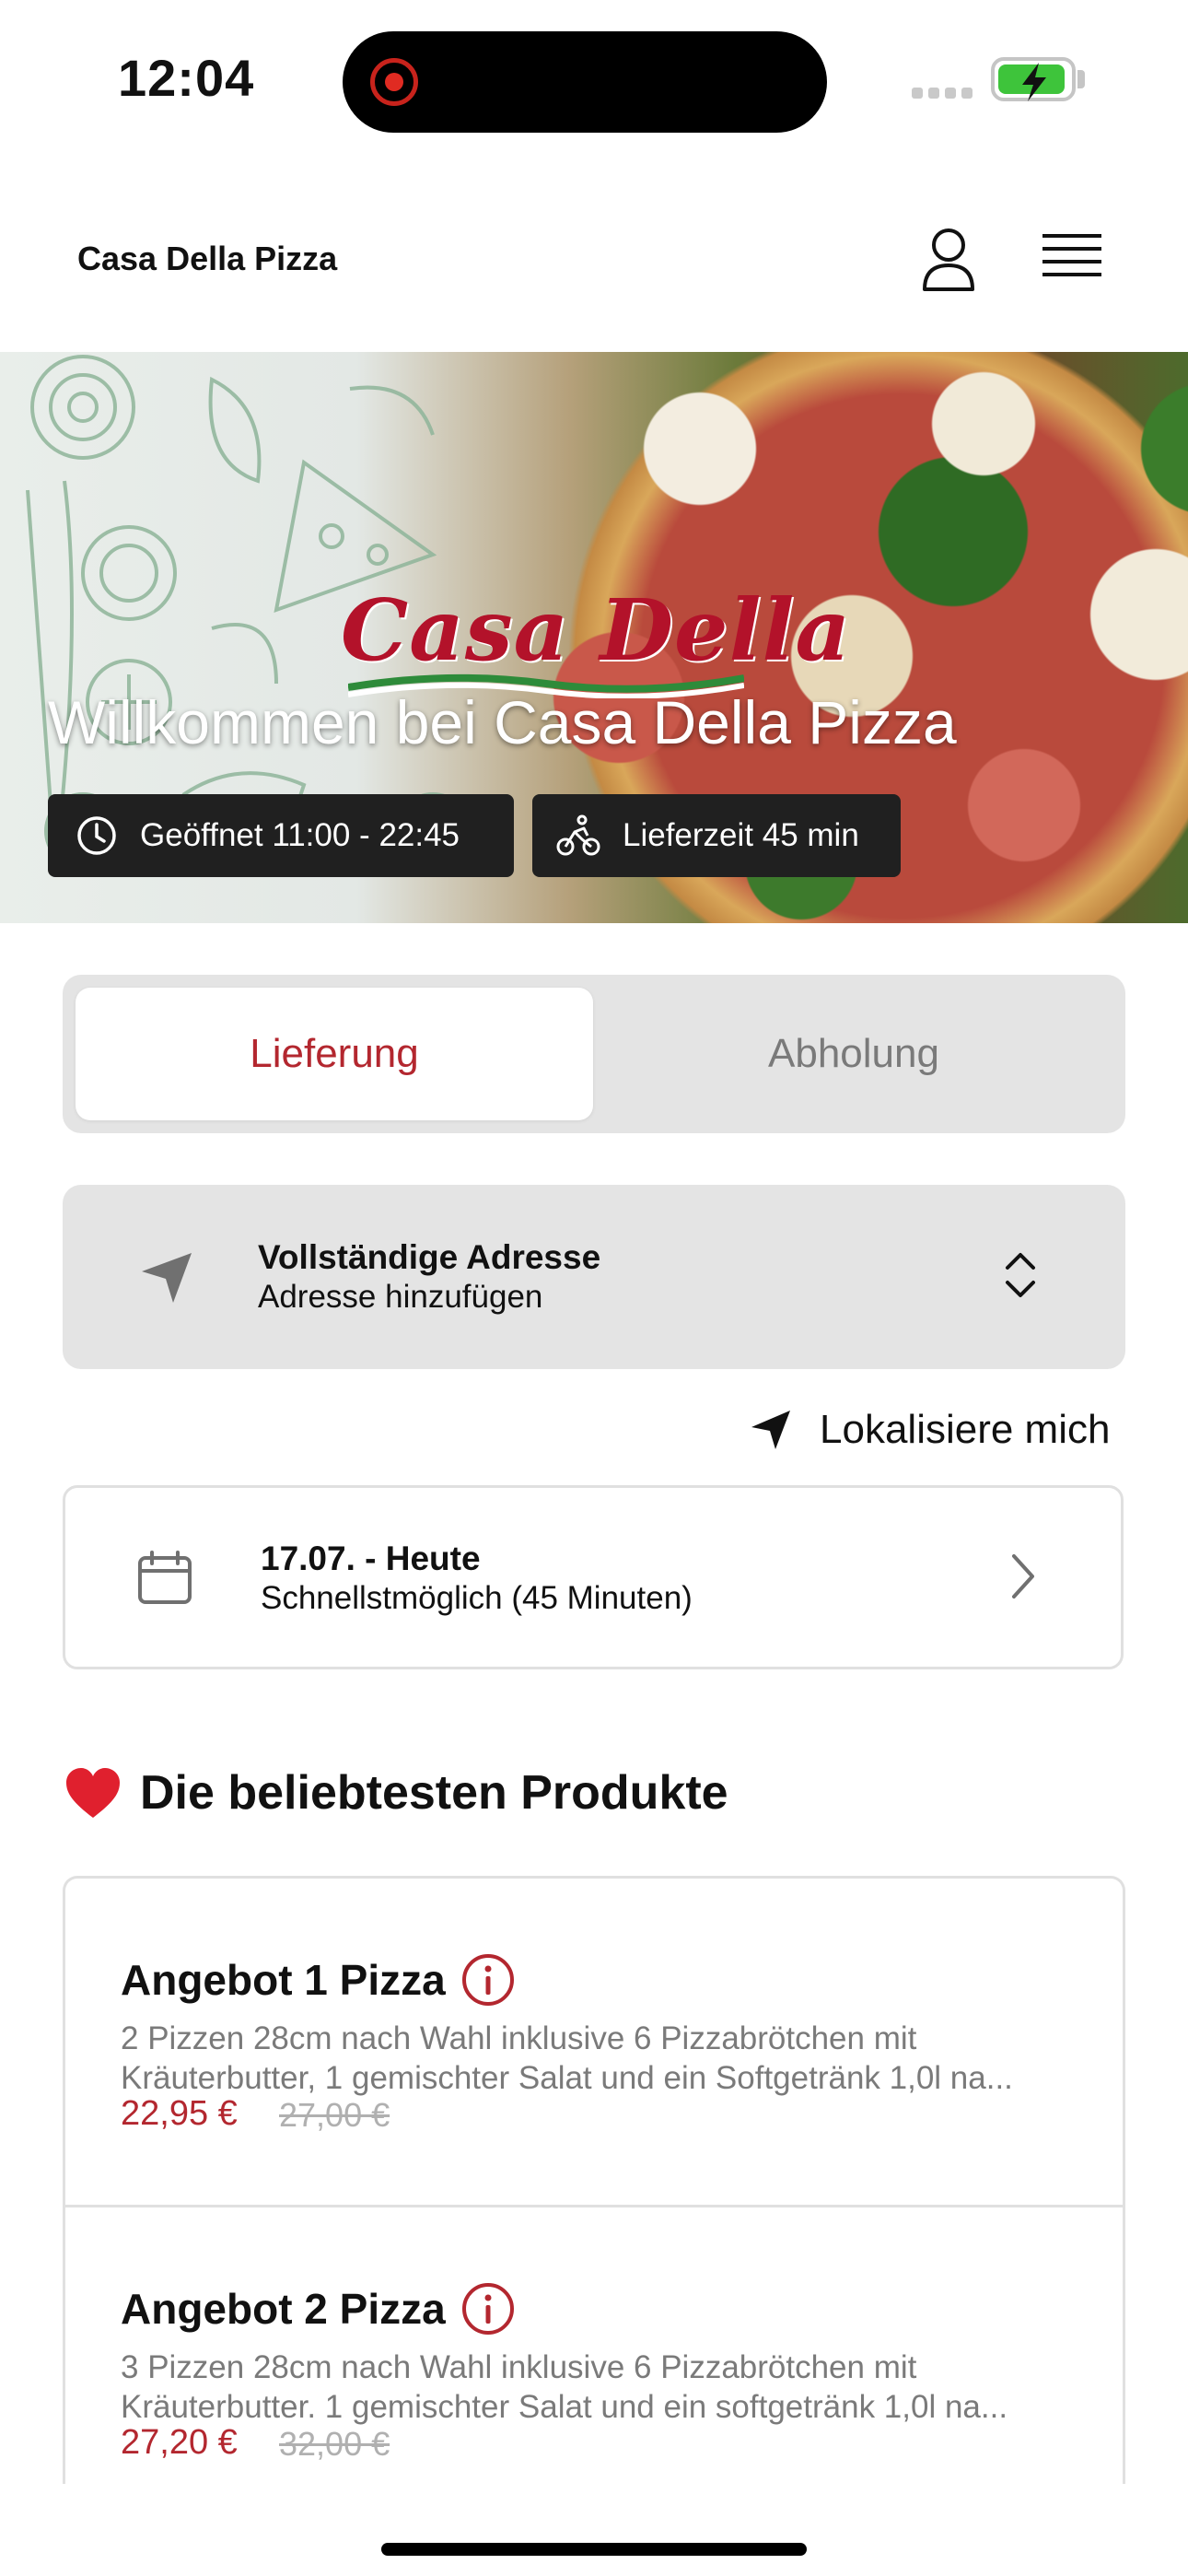 Image resolution: width=1188 pixels, height=2576 pixels. What do you see at coordinates (186, 78) in the screenshot?
I see `status-time: 12:04` at bounding box center [186, 78].